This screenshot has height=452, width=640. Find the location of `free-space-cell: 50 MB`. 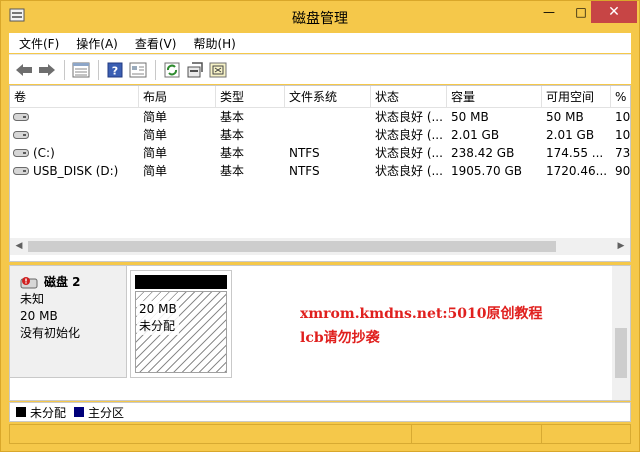

free-space-cell: 50 MB is located at coordinates (565, 117).